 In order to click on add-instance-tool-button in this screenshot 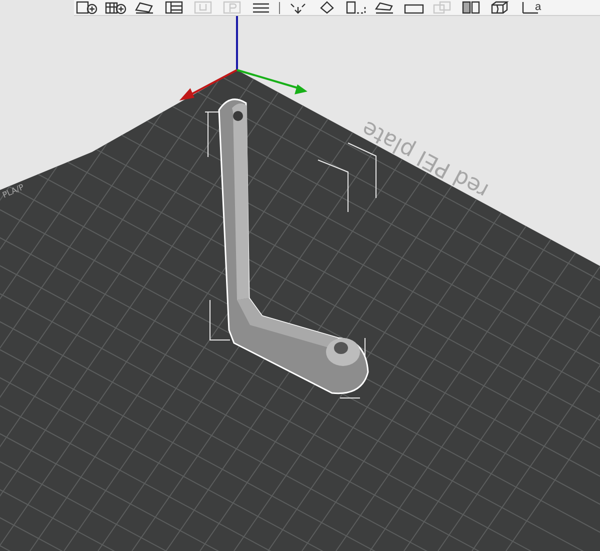, I will do `click(116, 7)`.